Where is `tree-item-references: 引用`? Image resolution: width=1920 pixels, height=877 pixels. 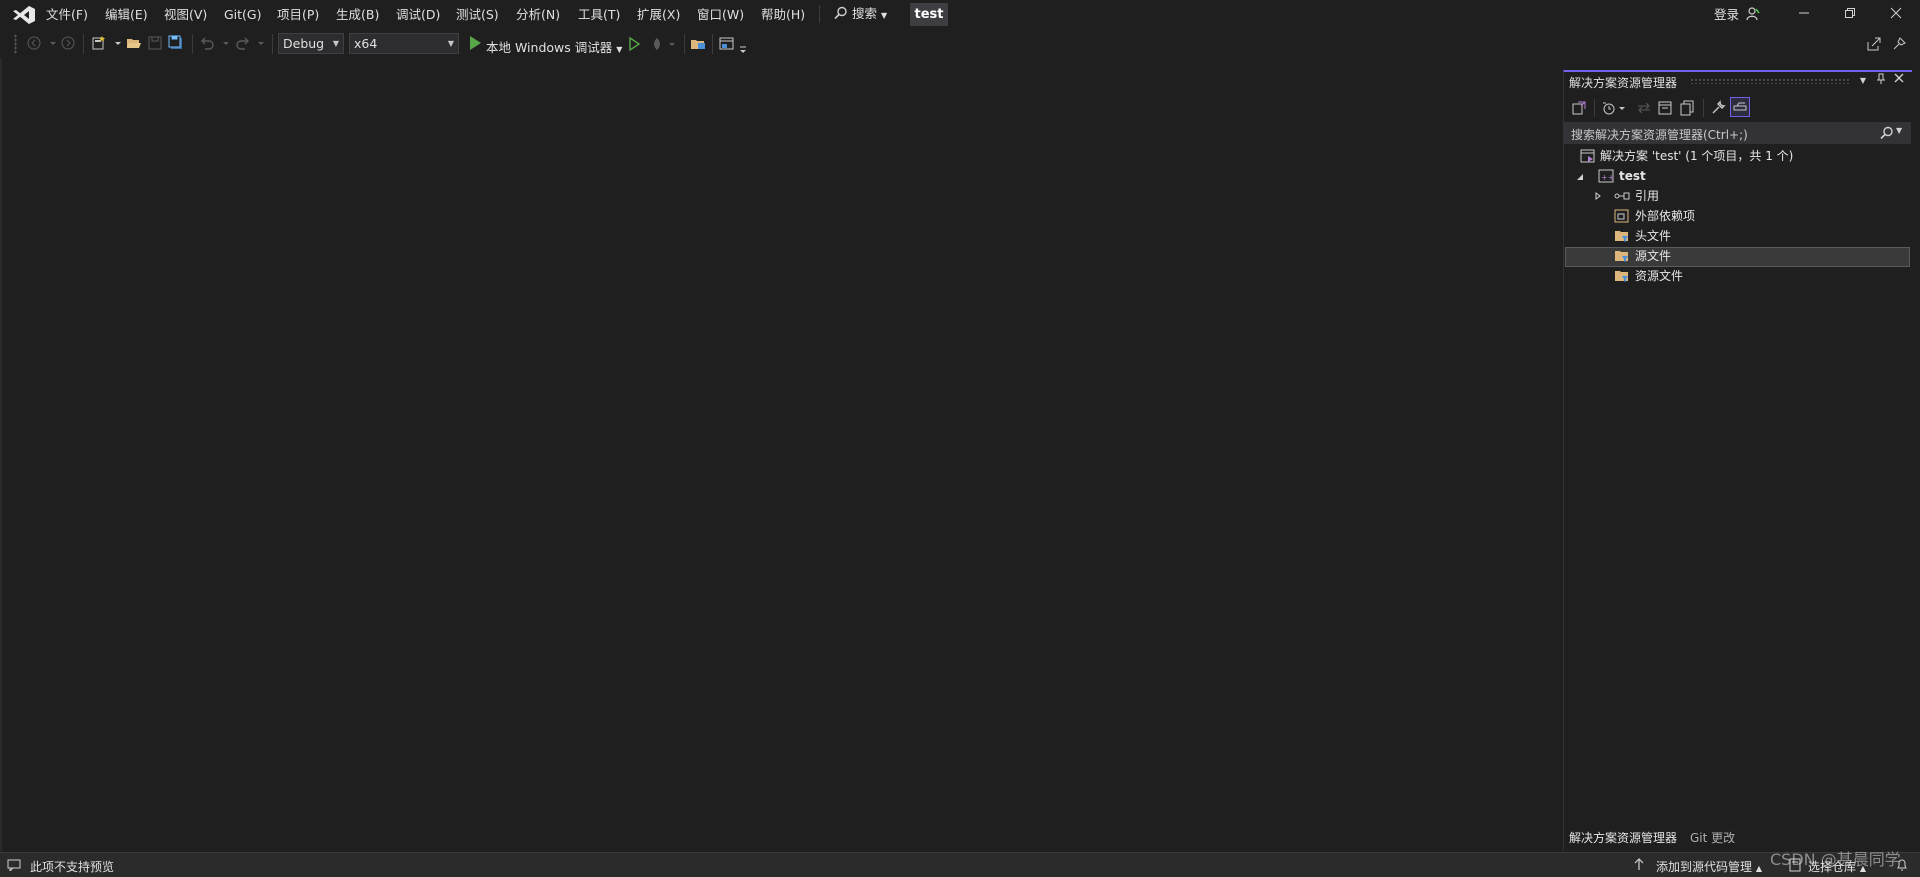 tree-item-references: 引用 is located at coordinates (1647, 196).